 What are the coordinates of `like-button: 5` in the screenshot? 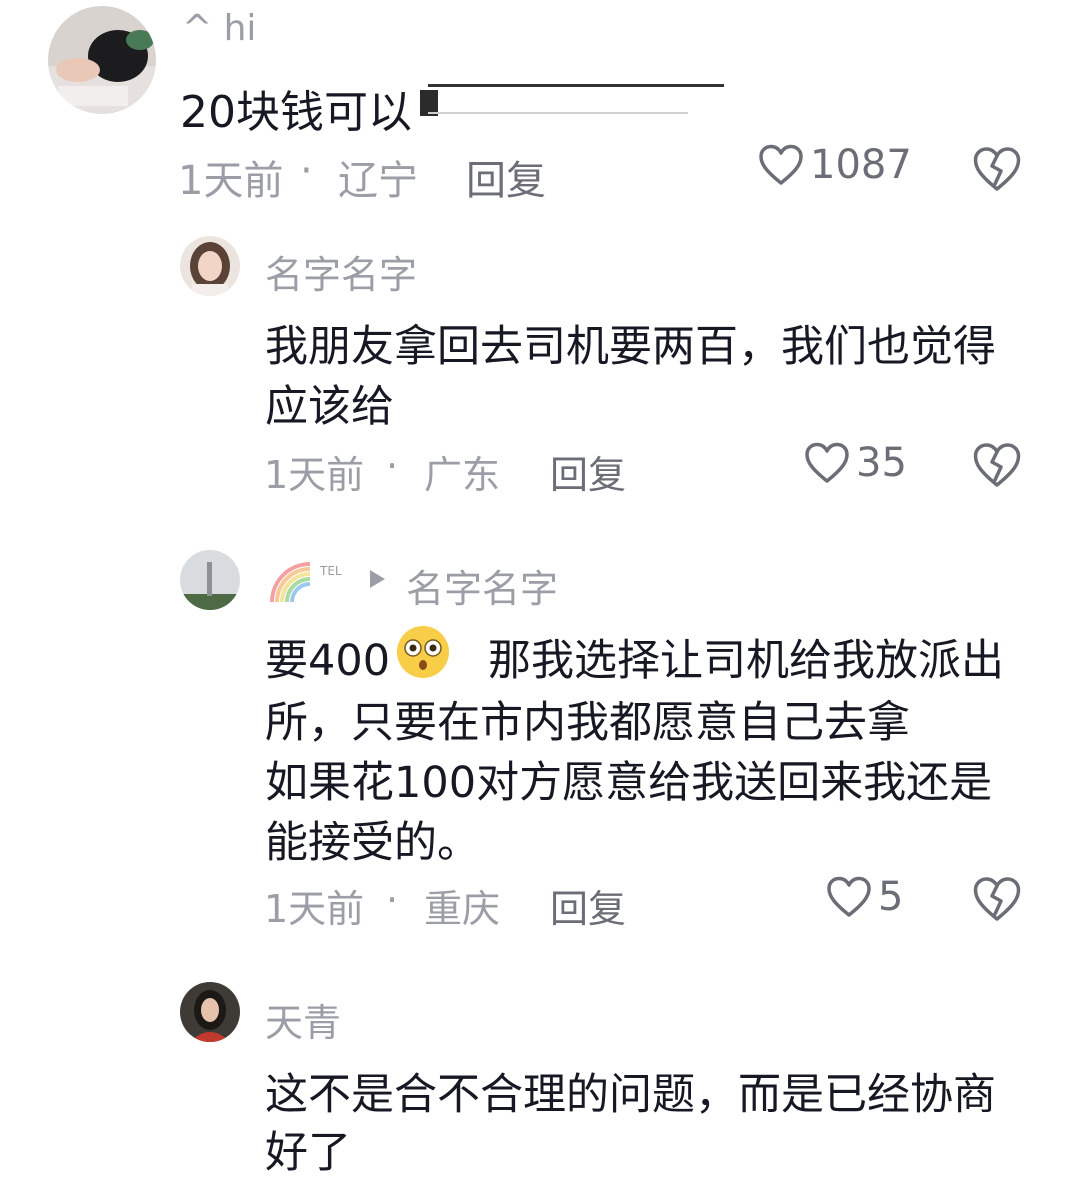 It's located at (864, 897).